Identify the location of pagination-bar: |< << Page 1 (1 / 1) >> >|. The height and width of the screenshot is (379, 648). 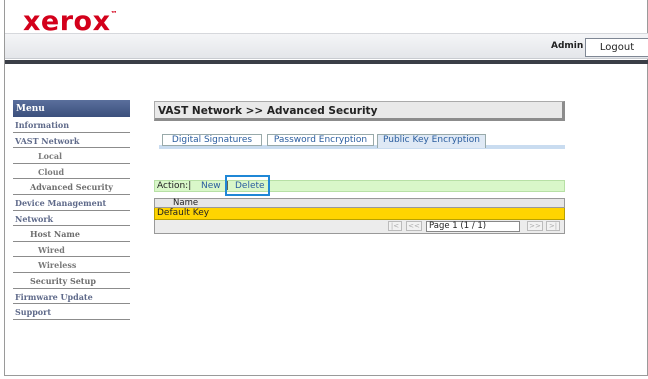
(359, 227).